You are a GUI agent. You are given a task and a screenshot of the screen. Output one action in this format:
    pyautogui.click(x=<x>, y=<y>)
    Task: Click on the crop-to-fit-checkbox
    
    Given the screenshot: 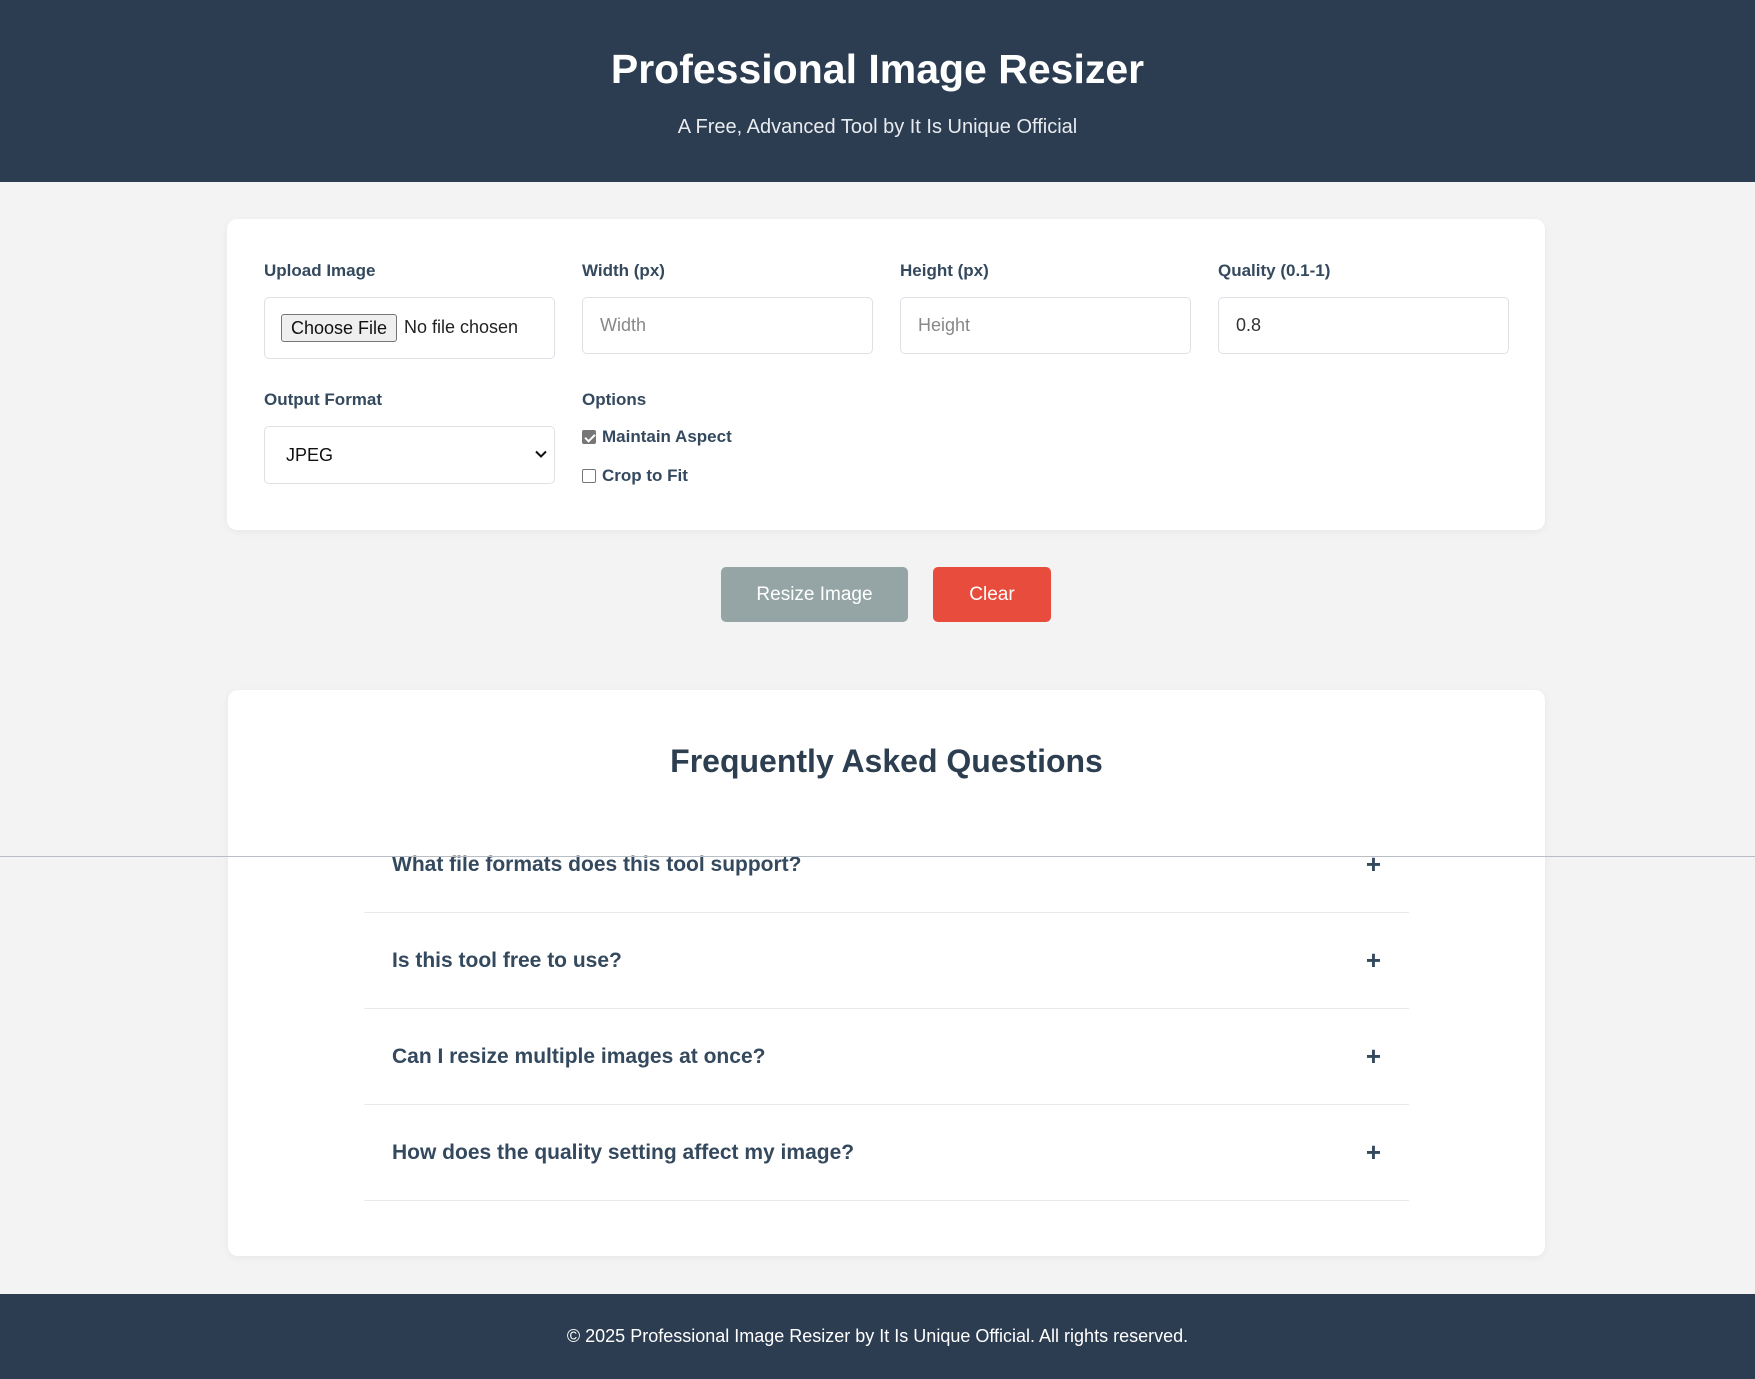 What is the action you would take?
    pyautogui.click(x=589, y=476)
    